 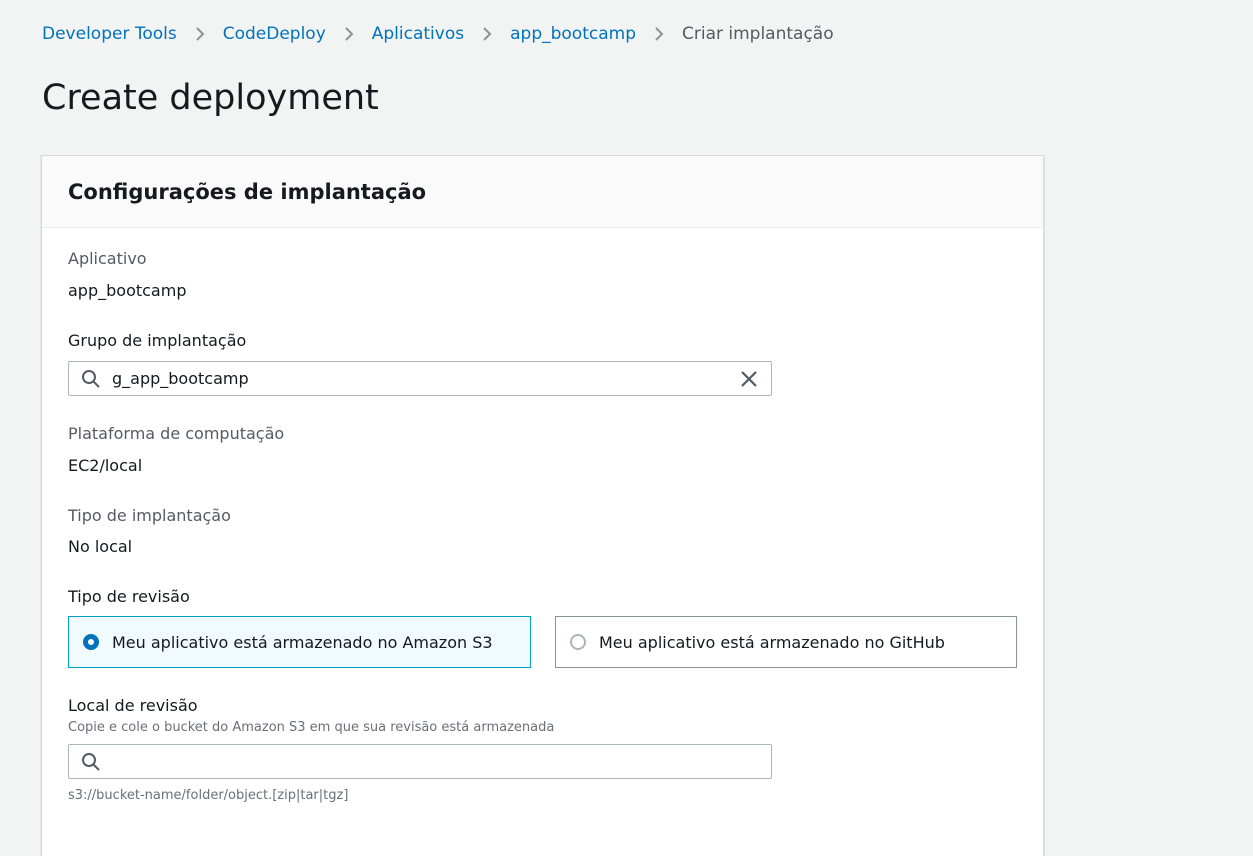 What do you see at coordinates (542, 192) in the screenshot?
I see `panel-header: Configurações de implantação` at bounding box center [542, 192].